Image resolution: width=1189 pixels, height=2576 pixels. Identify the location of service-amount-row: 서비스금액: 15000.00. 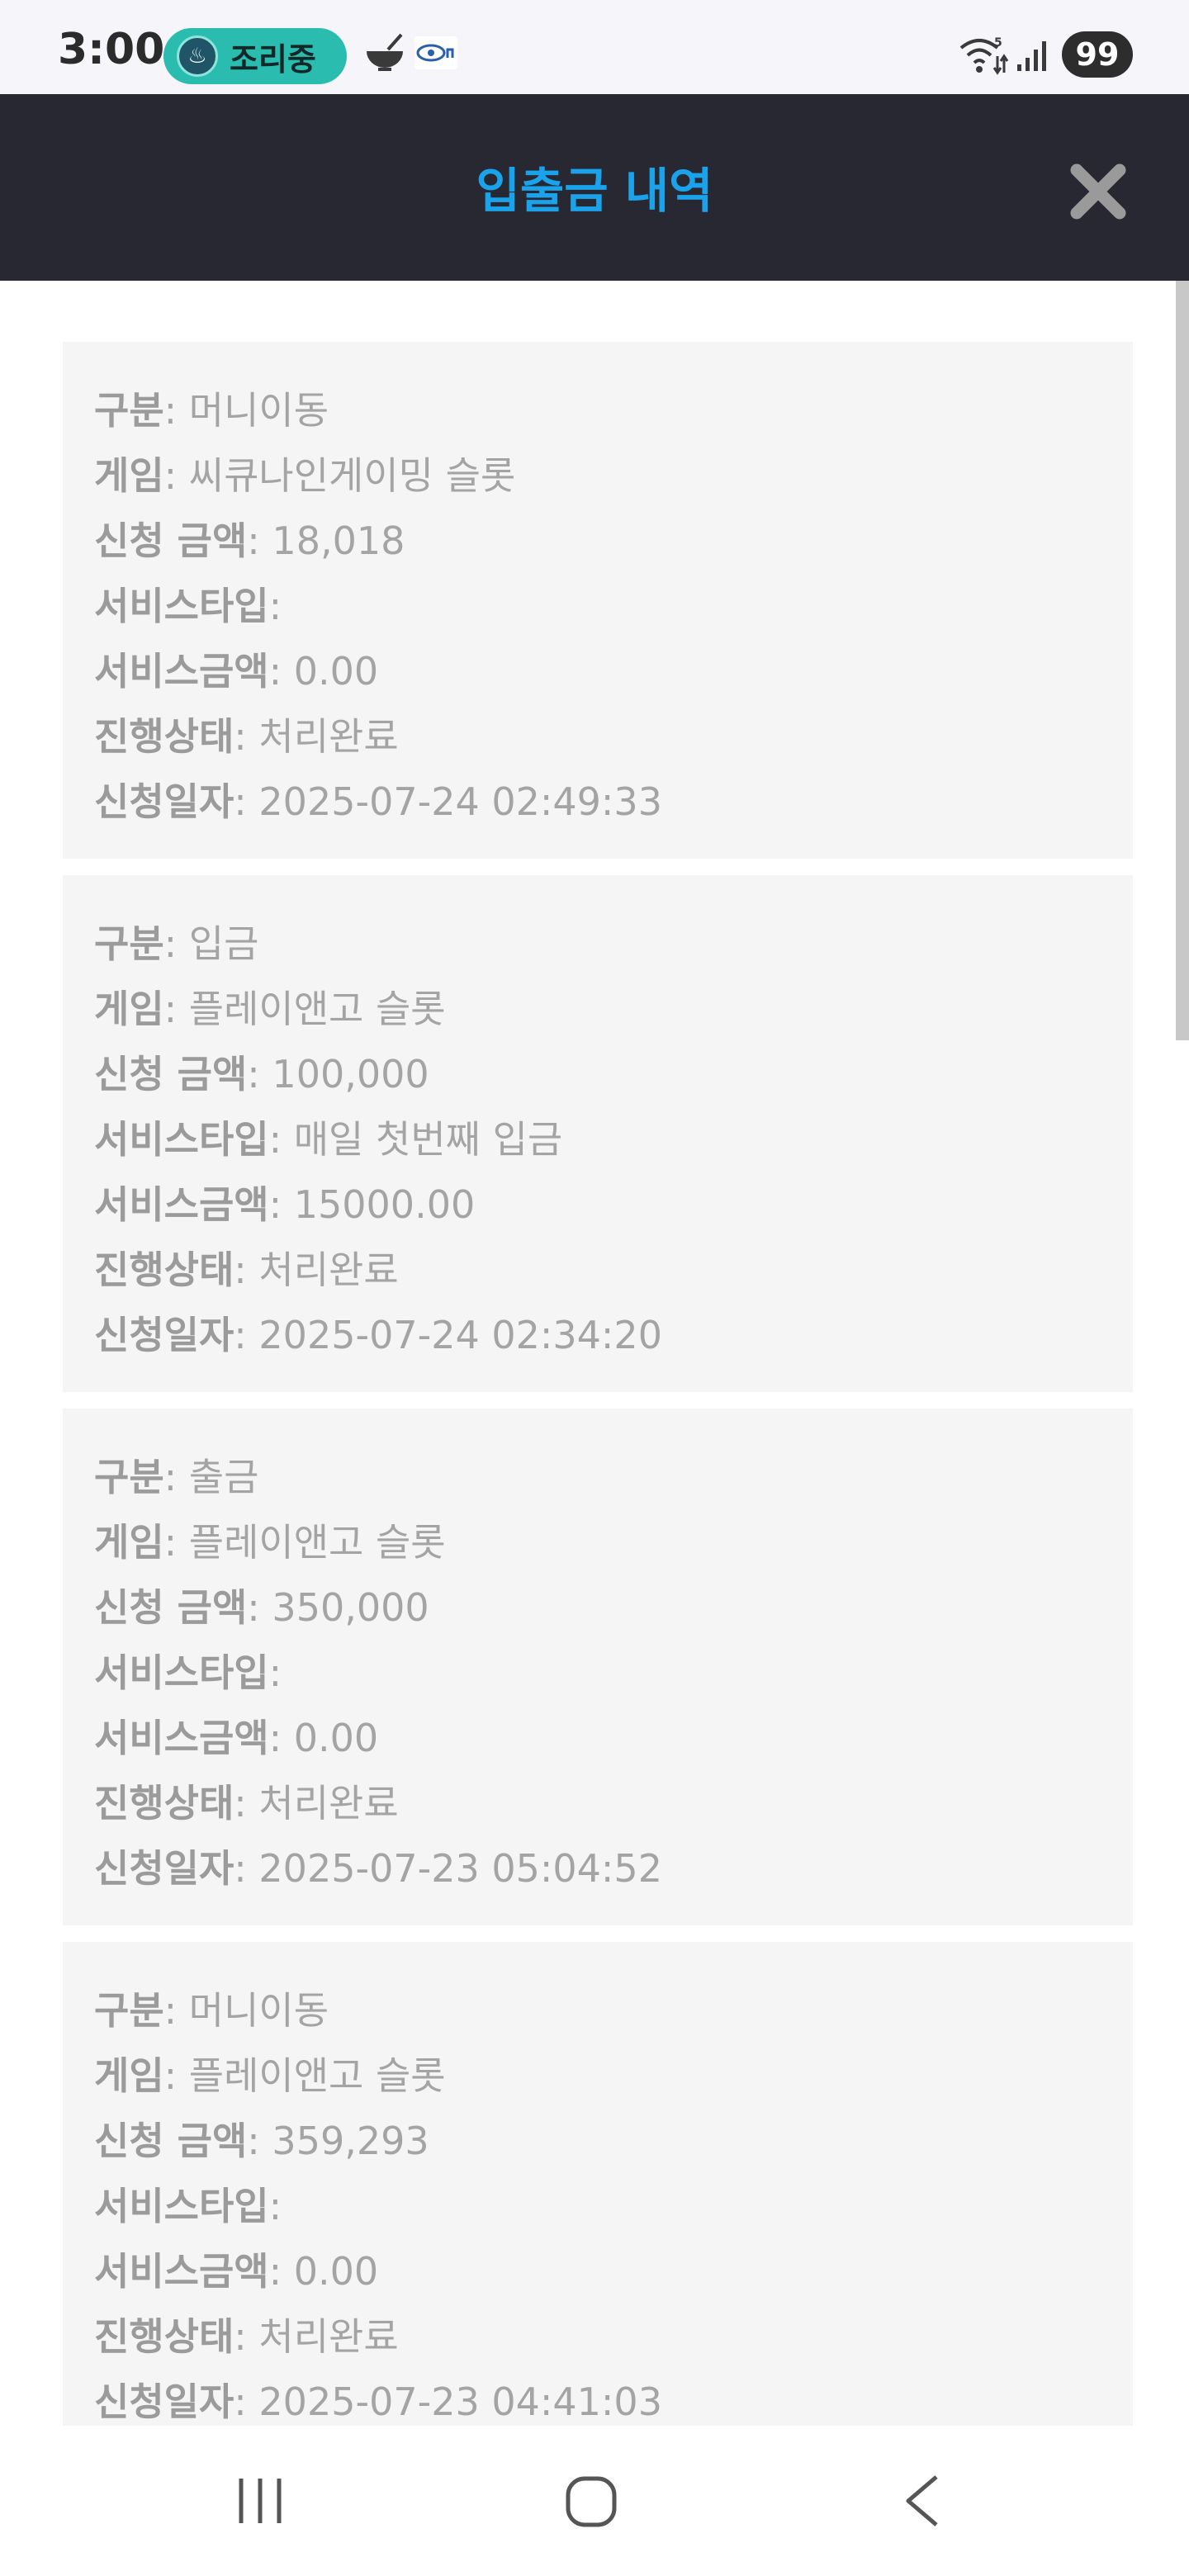
(597, 1205).